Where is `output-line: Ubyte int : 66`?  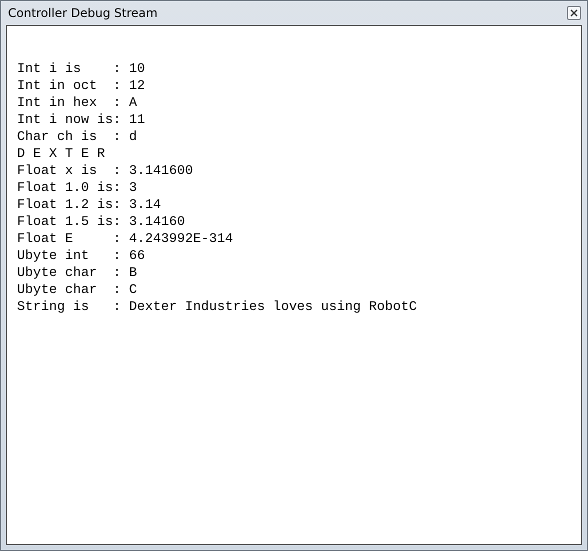 output-line: Ubyte int : 66 is located at coordinates (81, 256).